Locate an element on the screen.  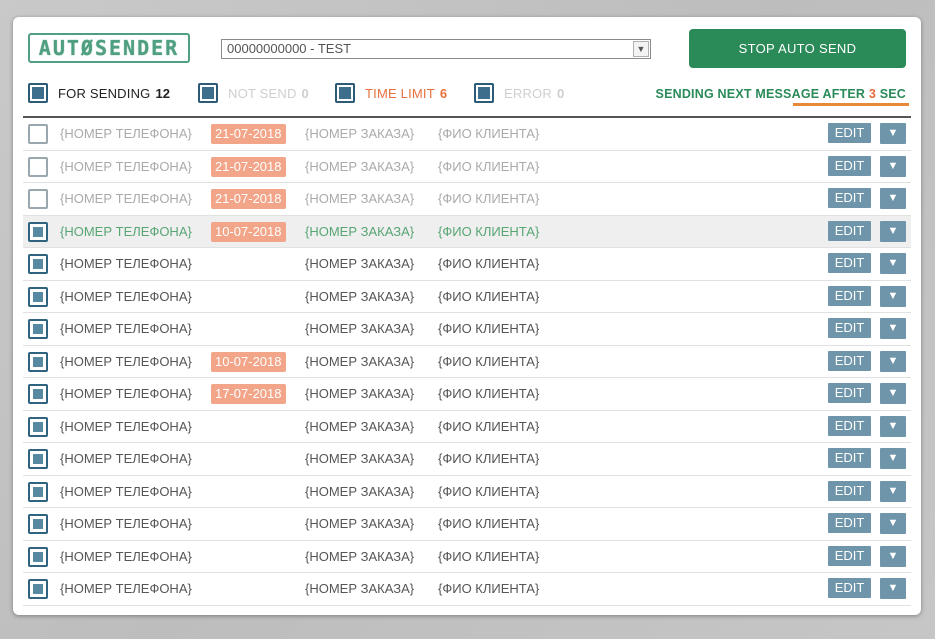
filter-time-limit: TIME LIMIT 6 is located at coordinates (391, 93).